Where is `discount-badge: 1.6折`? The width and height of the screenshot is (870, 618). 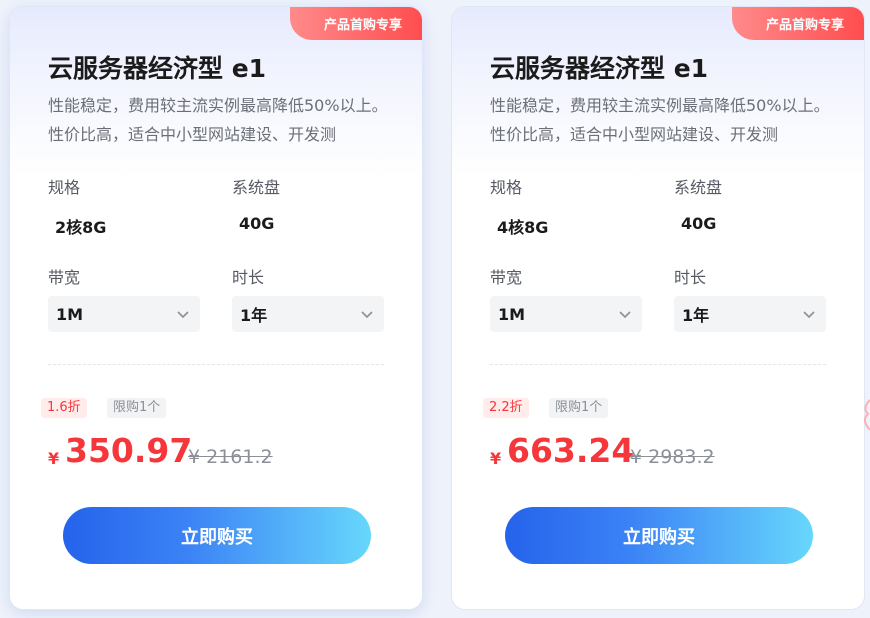
discount-badge: 1.6折 is located at coordinates (64, 408).